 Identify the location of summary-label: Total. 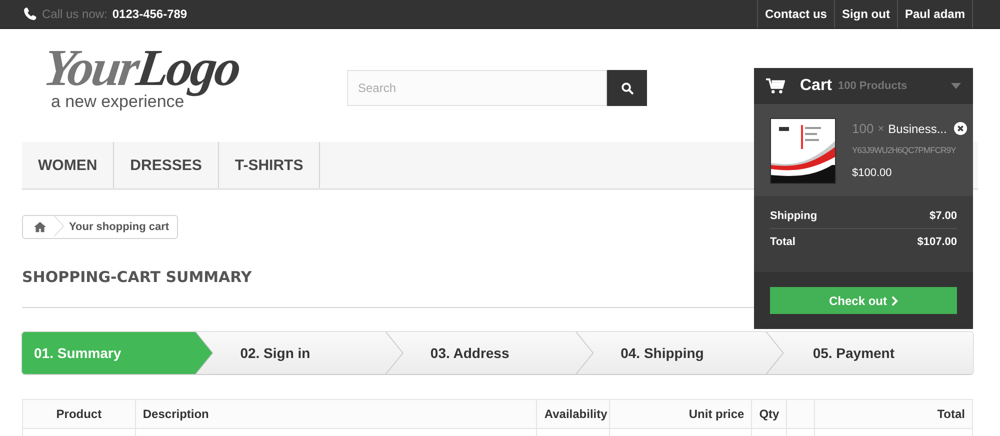
(783, 242).